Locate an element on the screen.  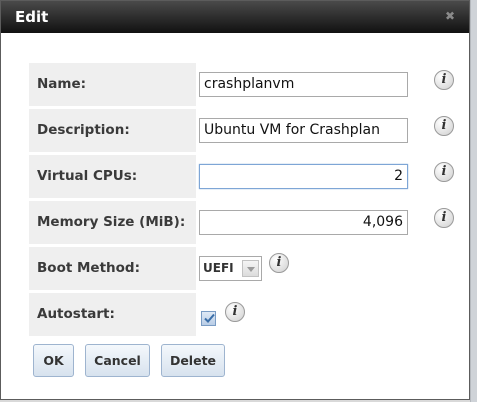
delete-button: Delete is located at coordinates (193, 360).